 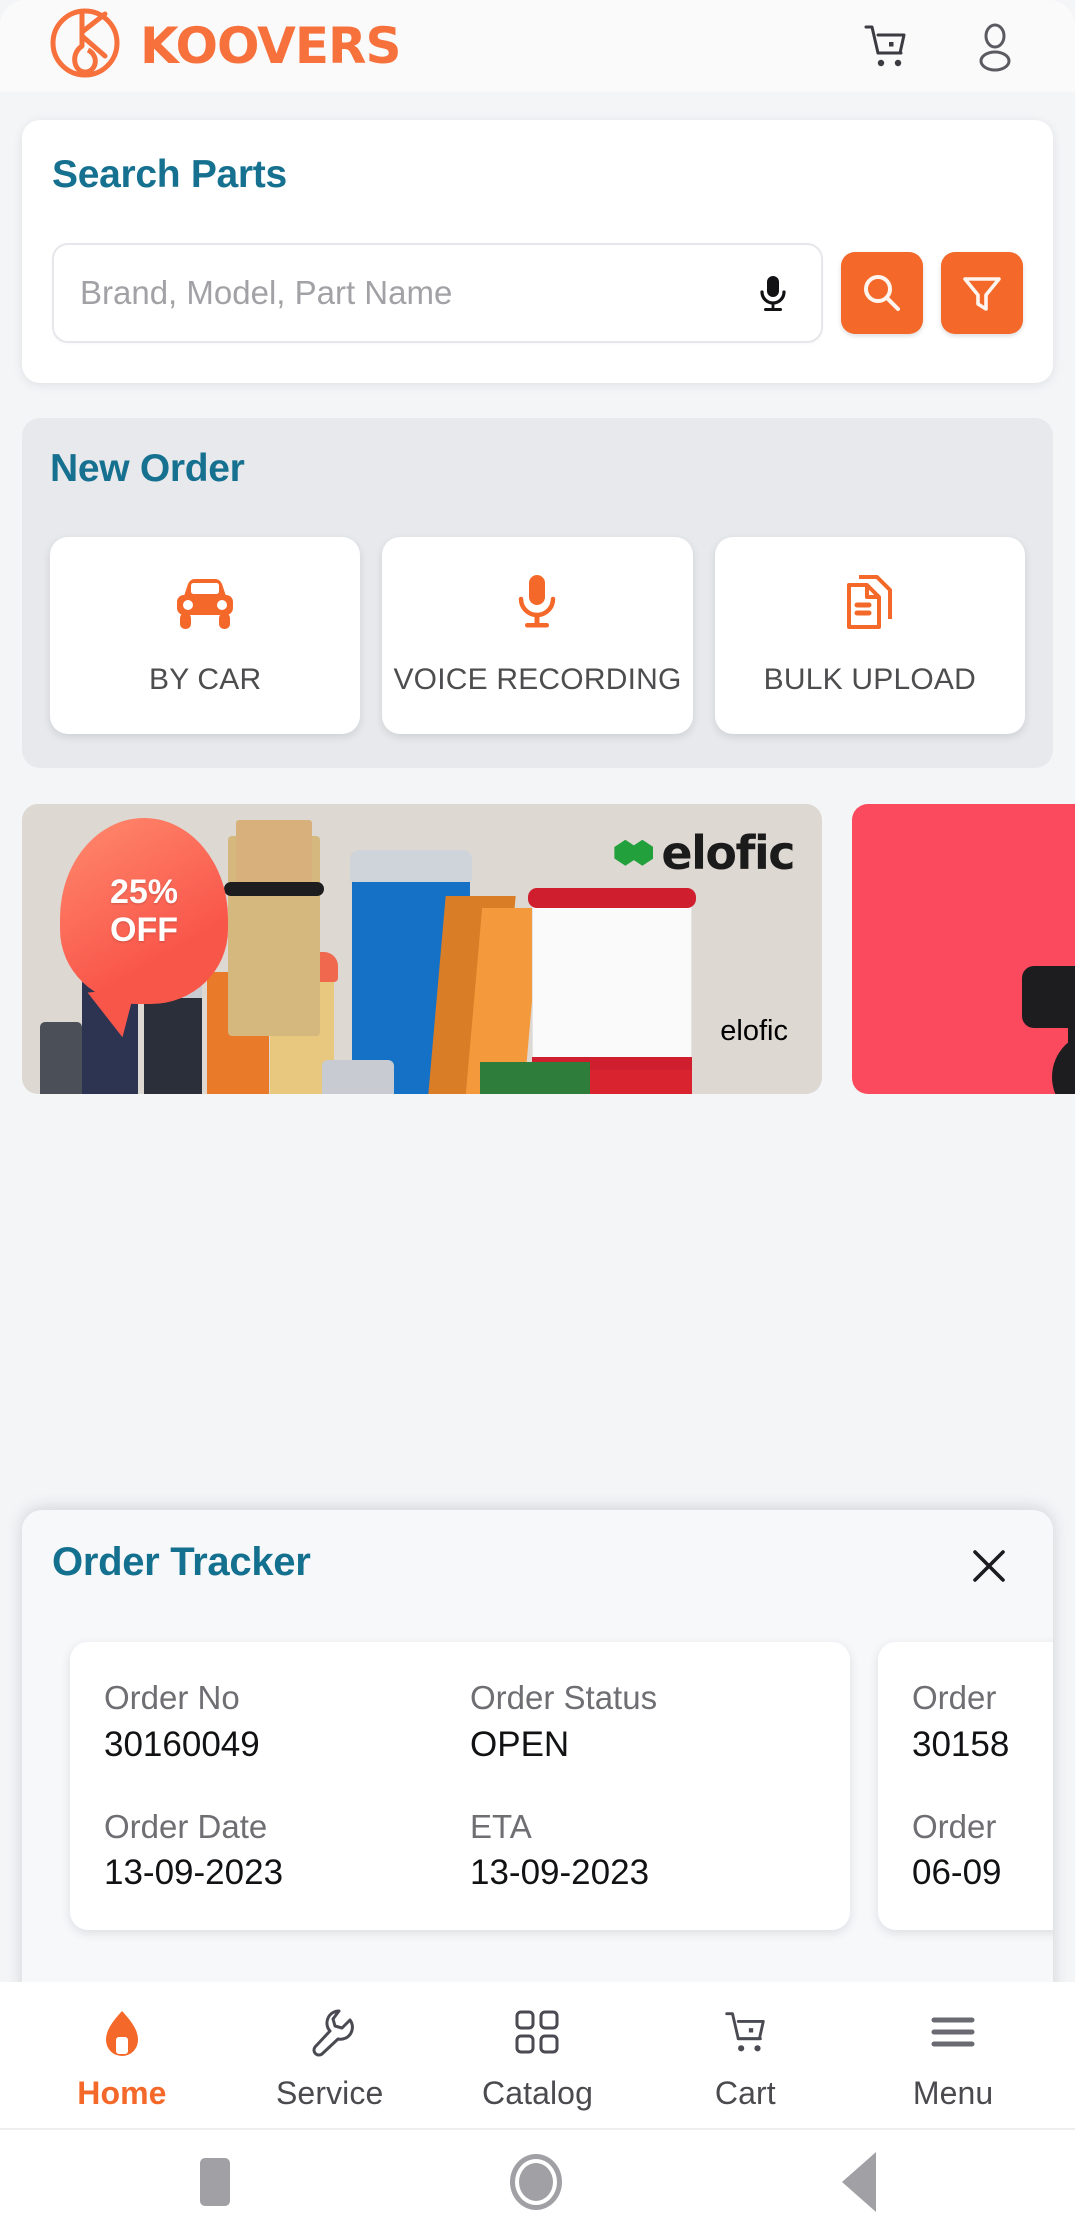 What do you see at coordinates (412, 292) in the screenshot?
I see `search-input` at bounding box center [412, 292].